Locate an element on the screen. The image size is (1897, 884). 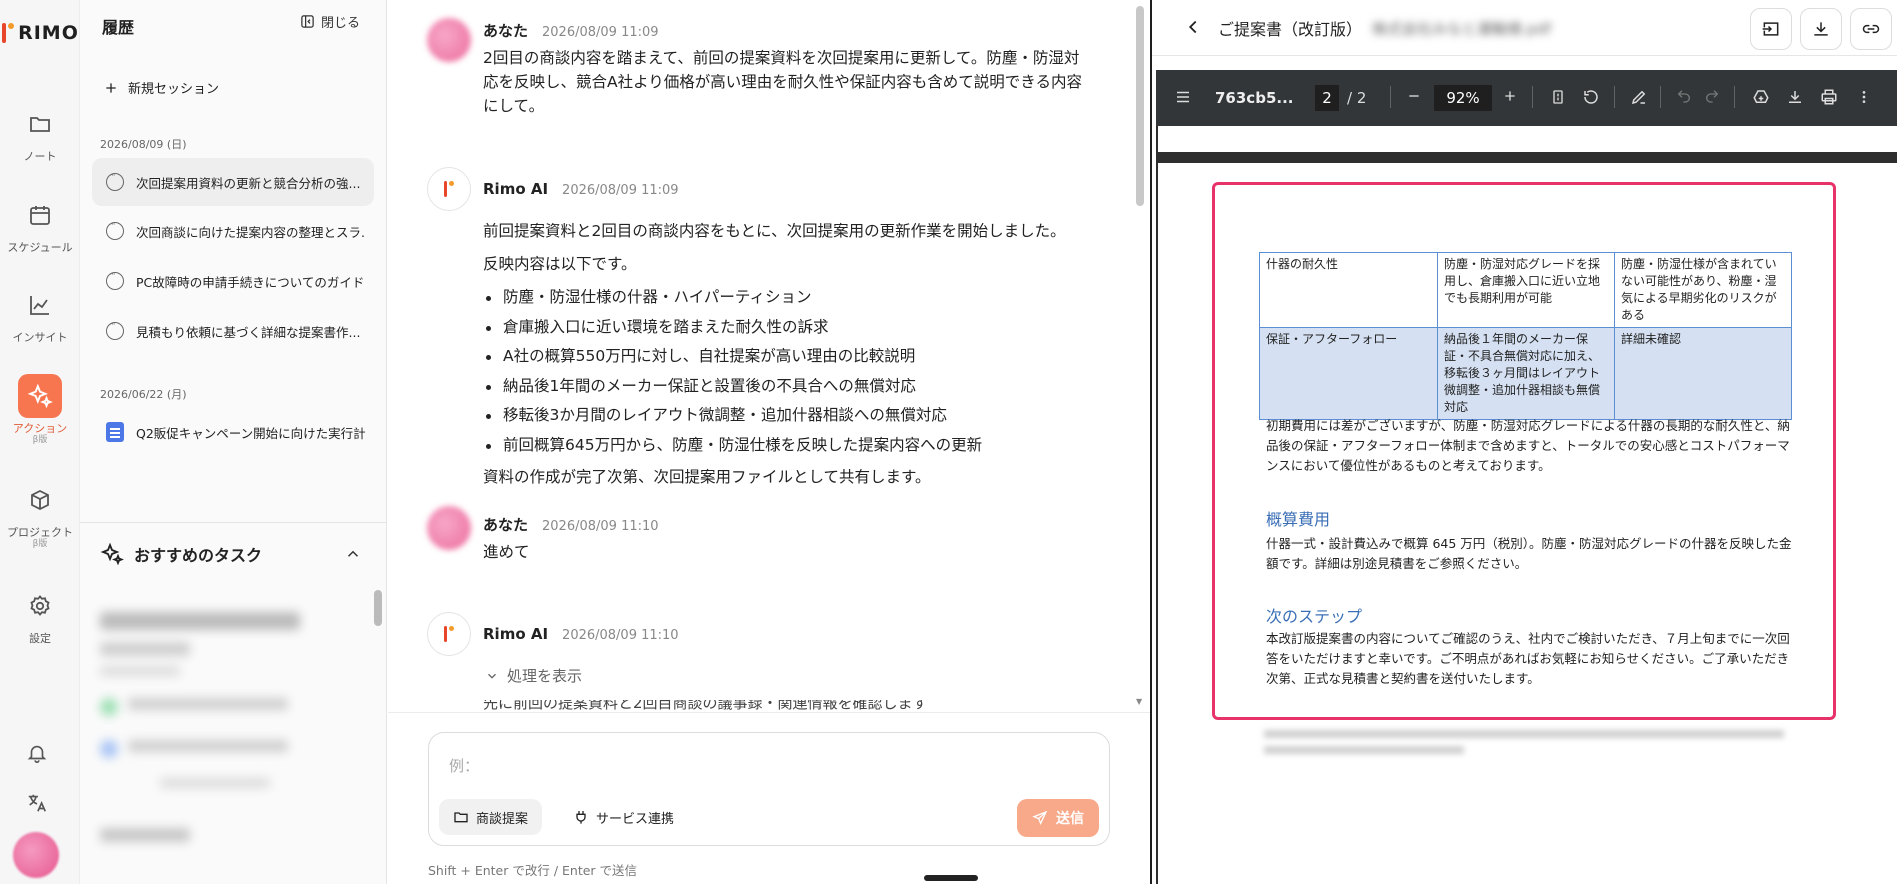
zoom-out-icon is located at coordinates (1414, 98).